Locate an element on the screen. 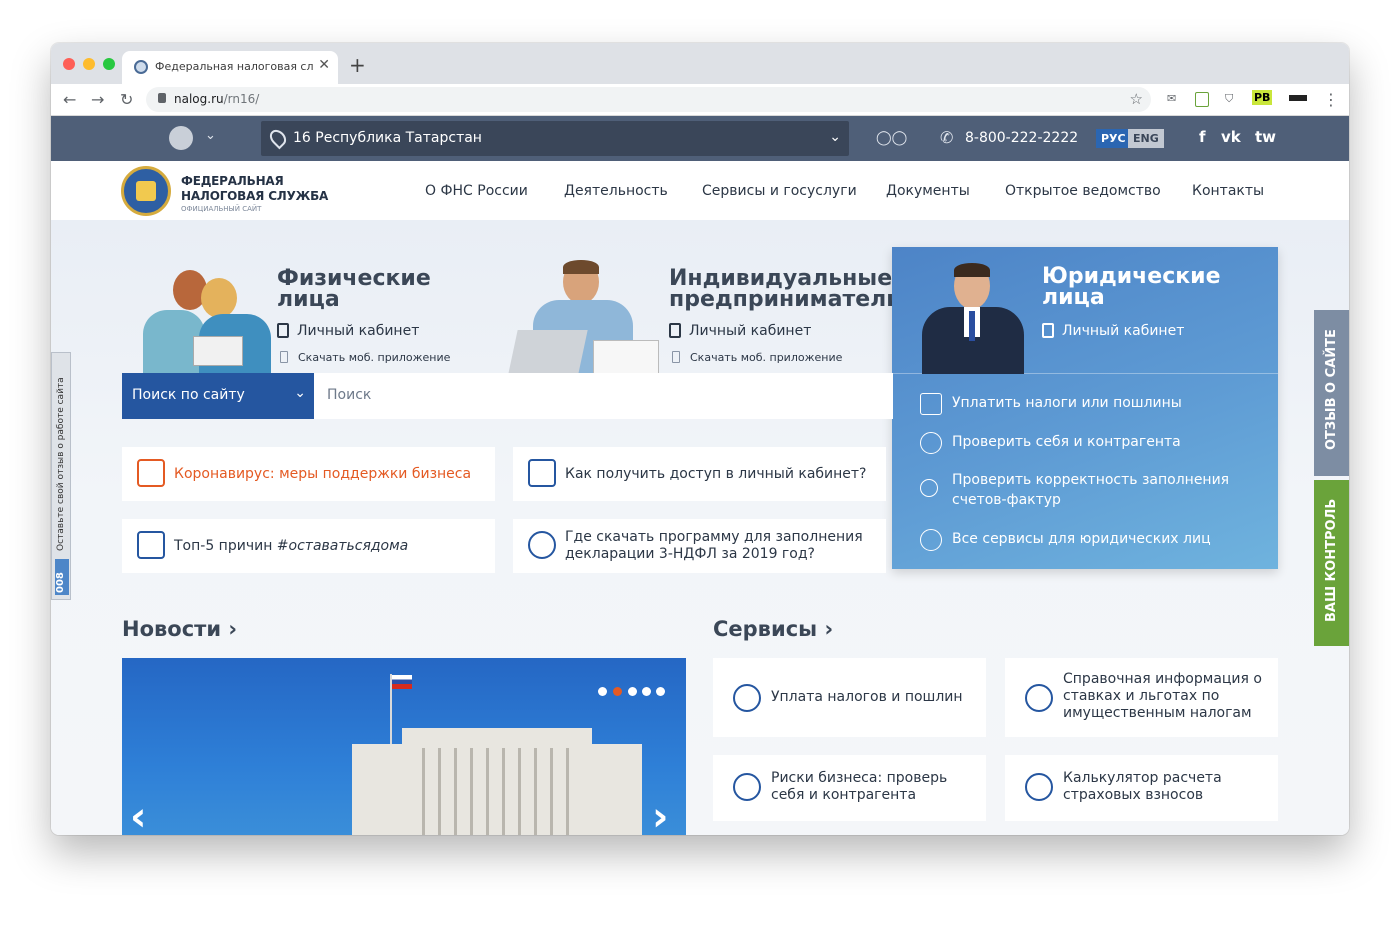 This screenshot has height=925, width=1400. yur-title-2: лица is located at coordinates (1073, 298).